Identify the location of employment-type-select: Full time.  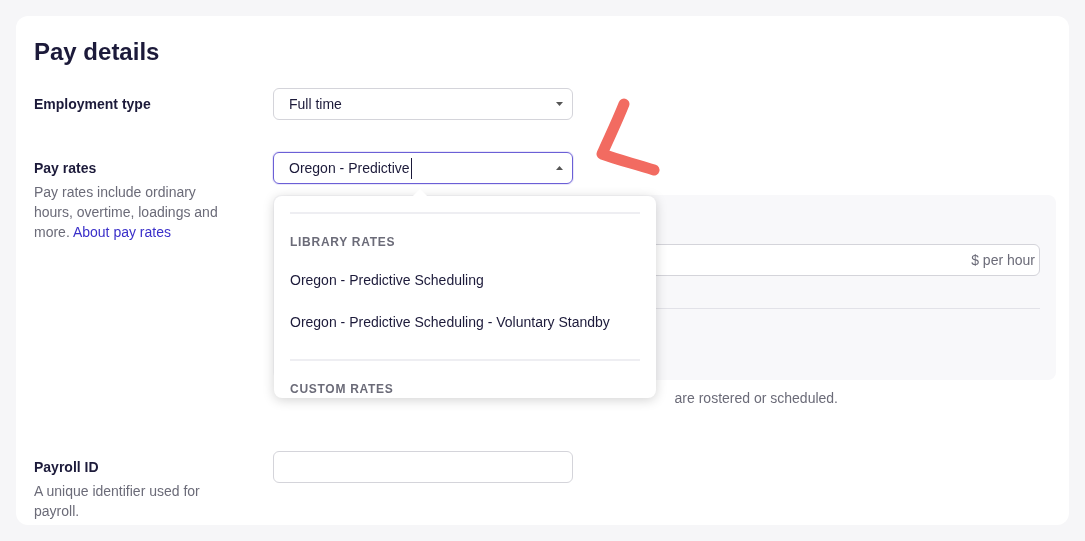
(423, 104).